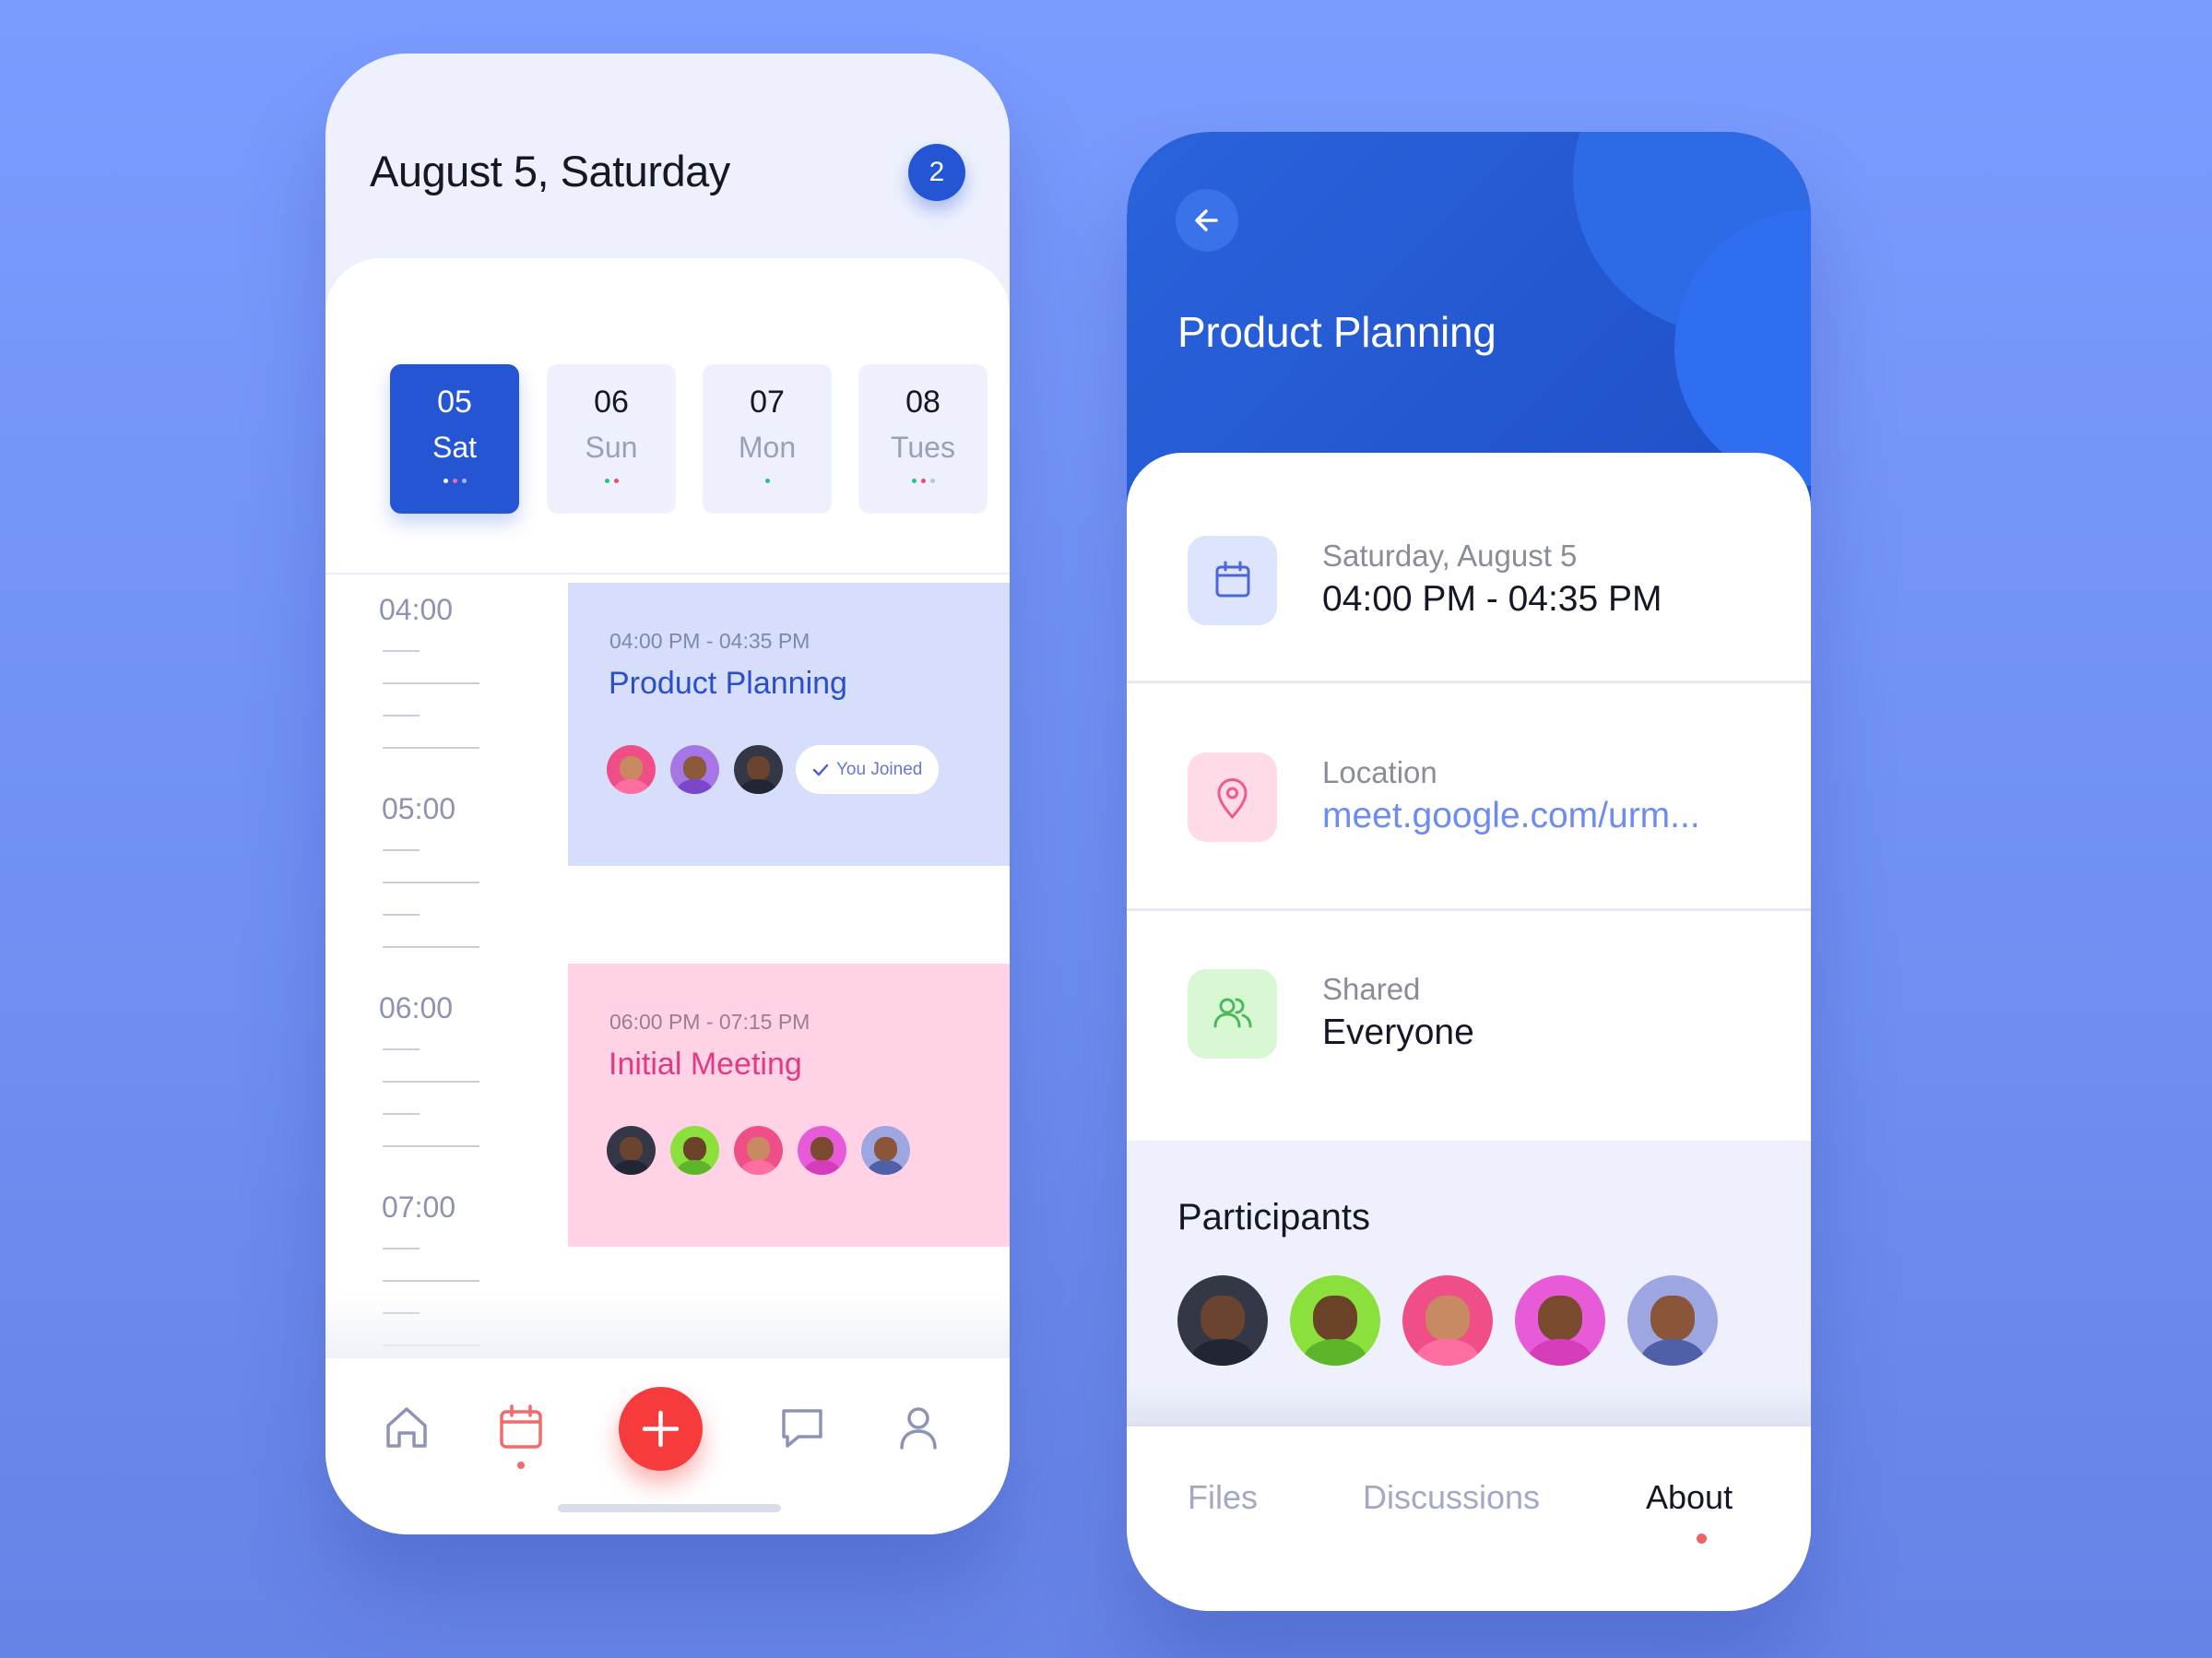 The height and width of the screenshot is (1658, 2212). I want to click on arrow-left-icon, so click(1207, 220).